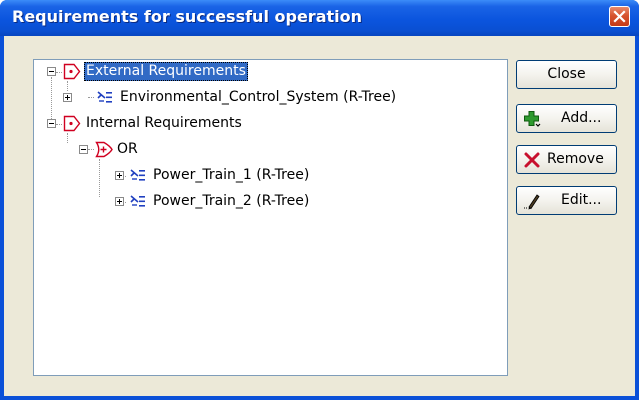  I want to click on pencil-icon, so click(532, 202).